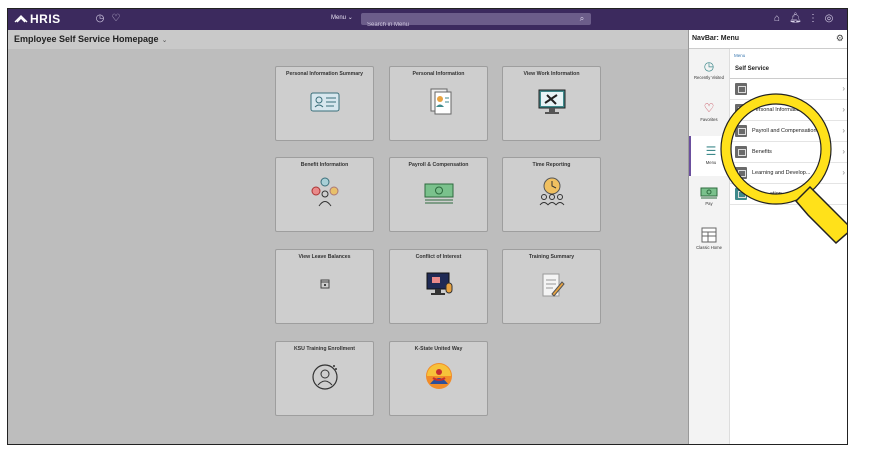 The height and width of the screenshot is (466, 887). Describe the element at coordinates (829, 19) in the screenshot. I see `compass-icon: ◎` at that location.